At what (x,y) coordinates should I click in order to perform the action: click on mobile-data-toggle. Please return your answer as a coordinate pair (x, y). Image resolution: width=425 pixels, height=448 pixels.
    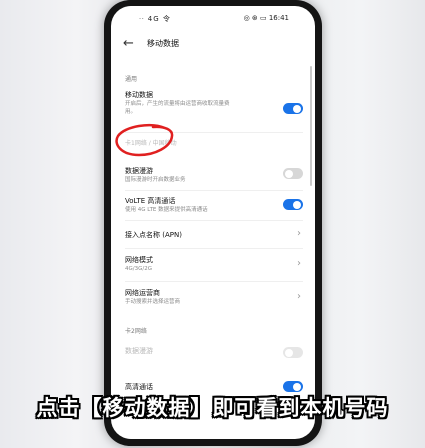
    Looking at the image, I should click on (293, 108).